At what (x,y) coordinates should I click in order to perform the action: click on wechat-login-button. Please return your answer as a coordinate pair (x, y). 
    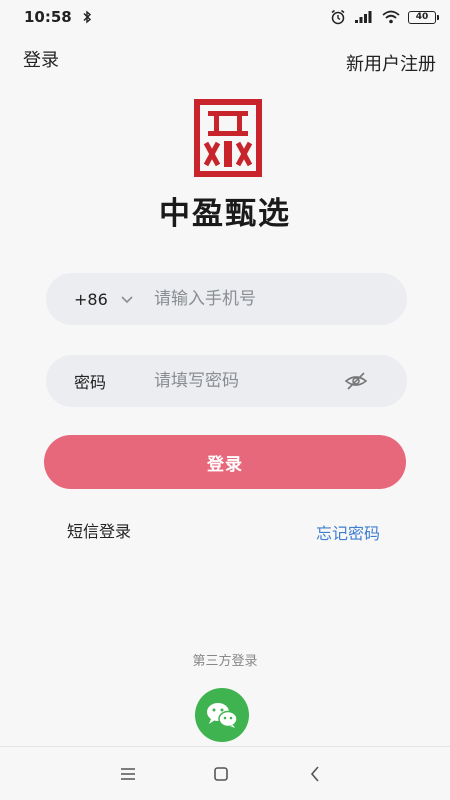
    Looking at the image, I should click on (222, 715).